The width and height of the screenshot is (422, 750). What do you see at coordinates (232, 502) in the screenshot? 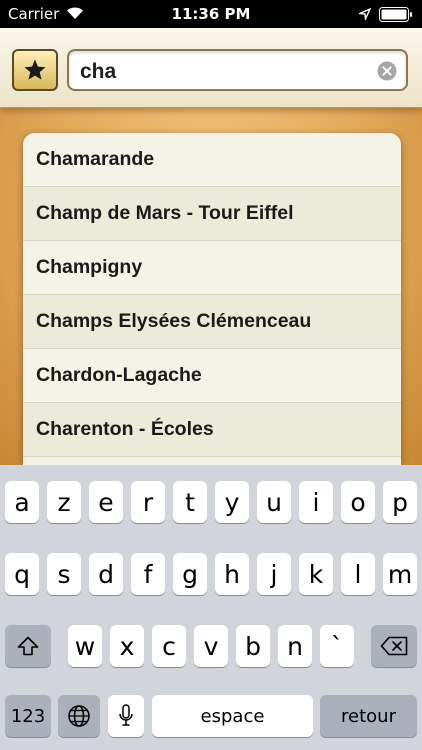
I see `key: y` at bounding box center [232, 502].